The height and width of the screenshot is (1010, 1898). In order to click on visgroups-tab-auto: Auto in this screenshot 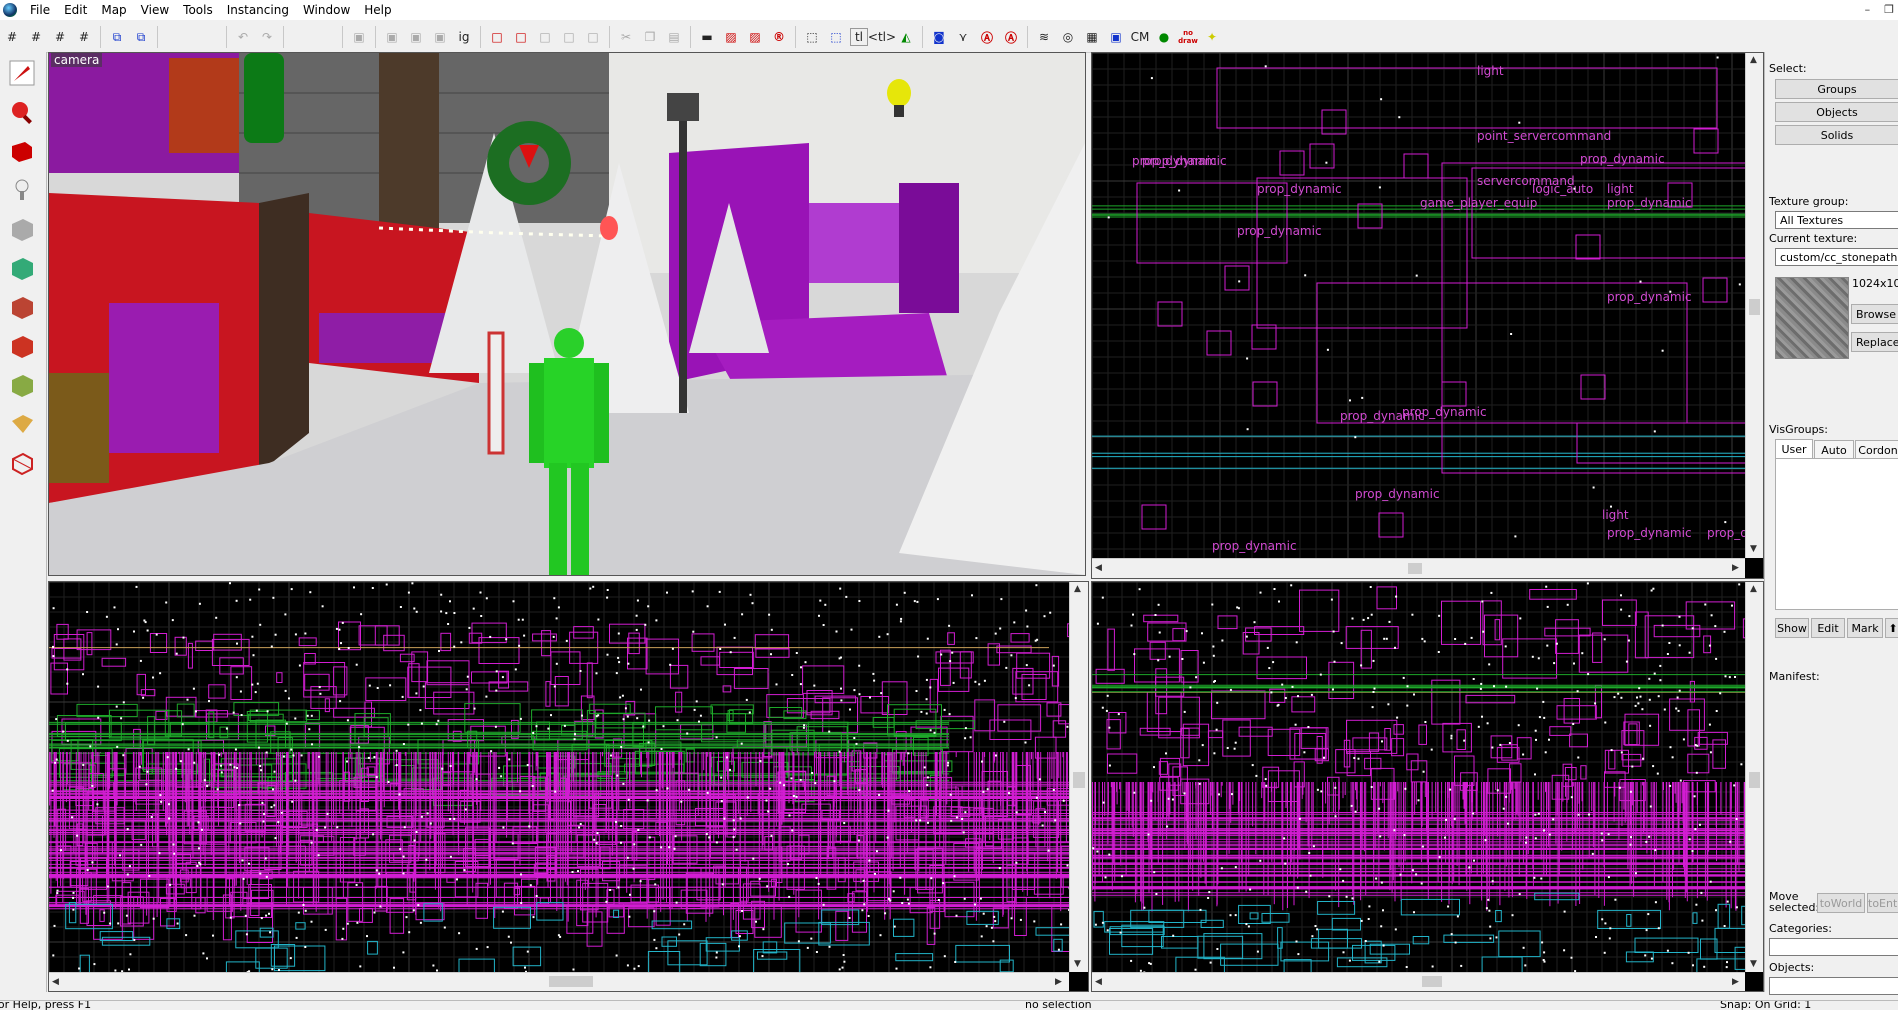, I will do `click(1834, 450)`.